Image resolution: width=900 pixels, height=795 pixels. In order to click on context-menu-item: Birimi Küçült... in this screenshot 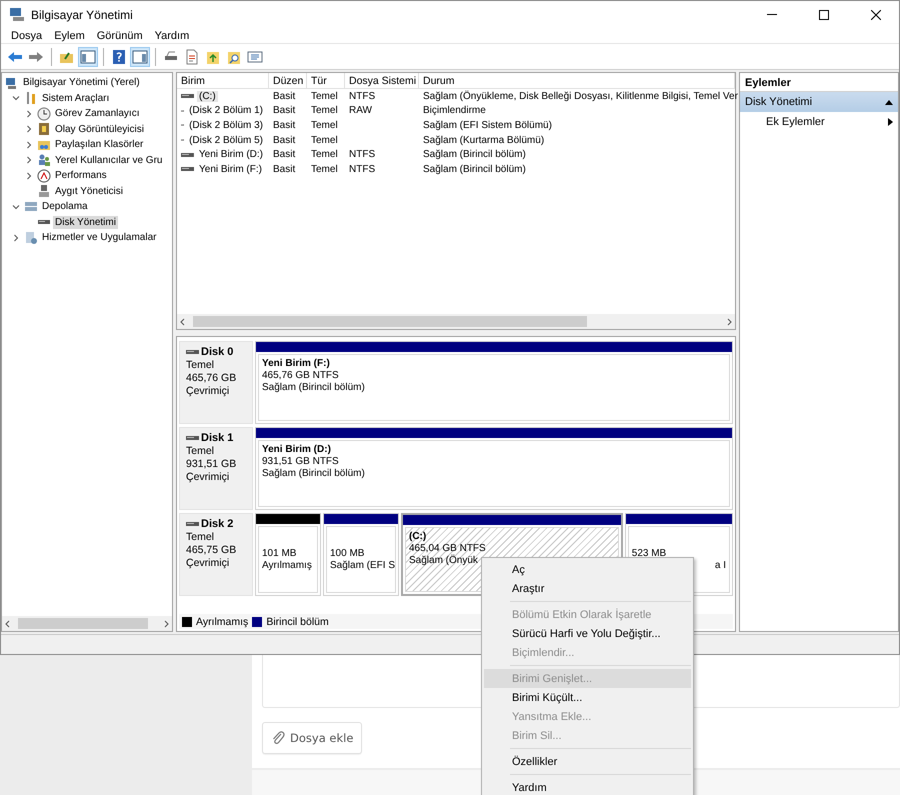, I will do `click(587, 697)`.